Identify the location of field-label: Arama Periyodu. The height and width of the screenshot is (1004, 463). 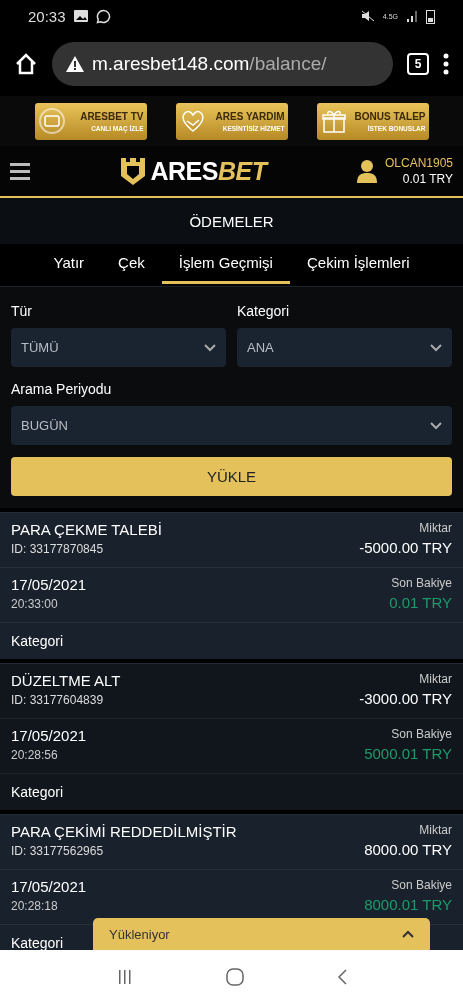
(62, 389).